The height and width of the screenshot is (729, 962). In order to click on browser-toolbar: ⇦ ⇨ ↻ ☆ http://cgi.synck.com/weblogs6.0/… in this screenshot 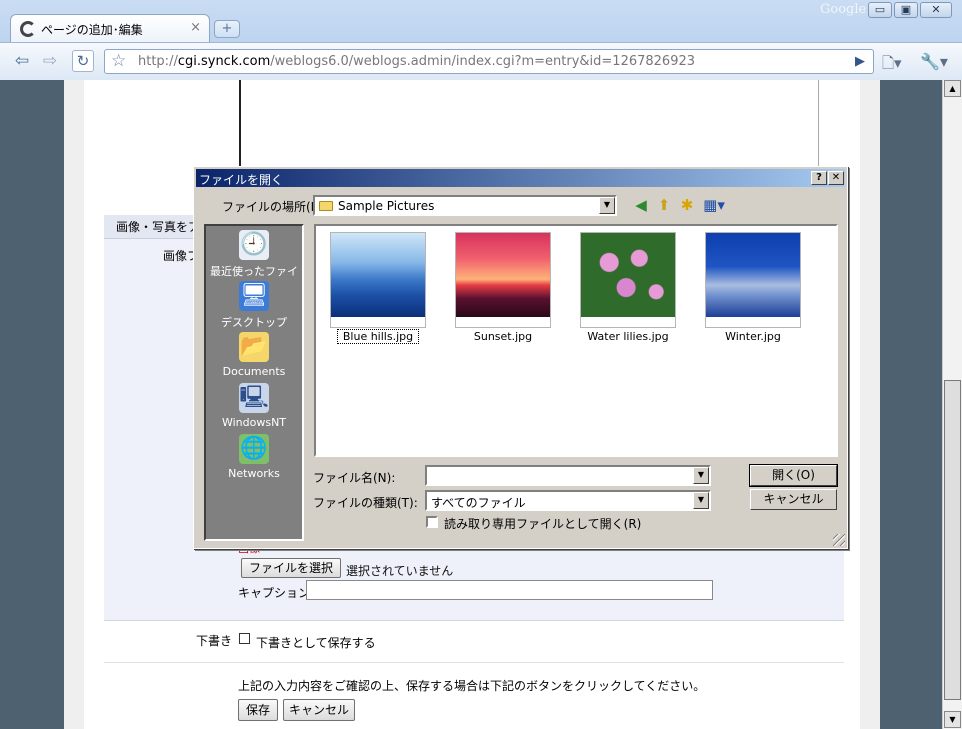, I will do `click(481, 61)`.